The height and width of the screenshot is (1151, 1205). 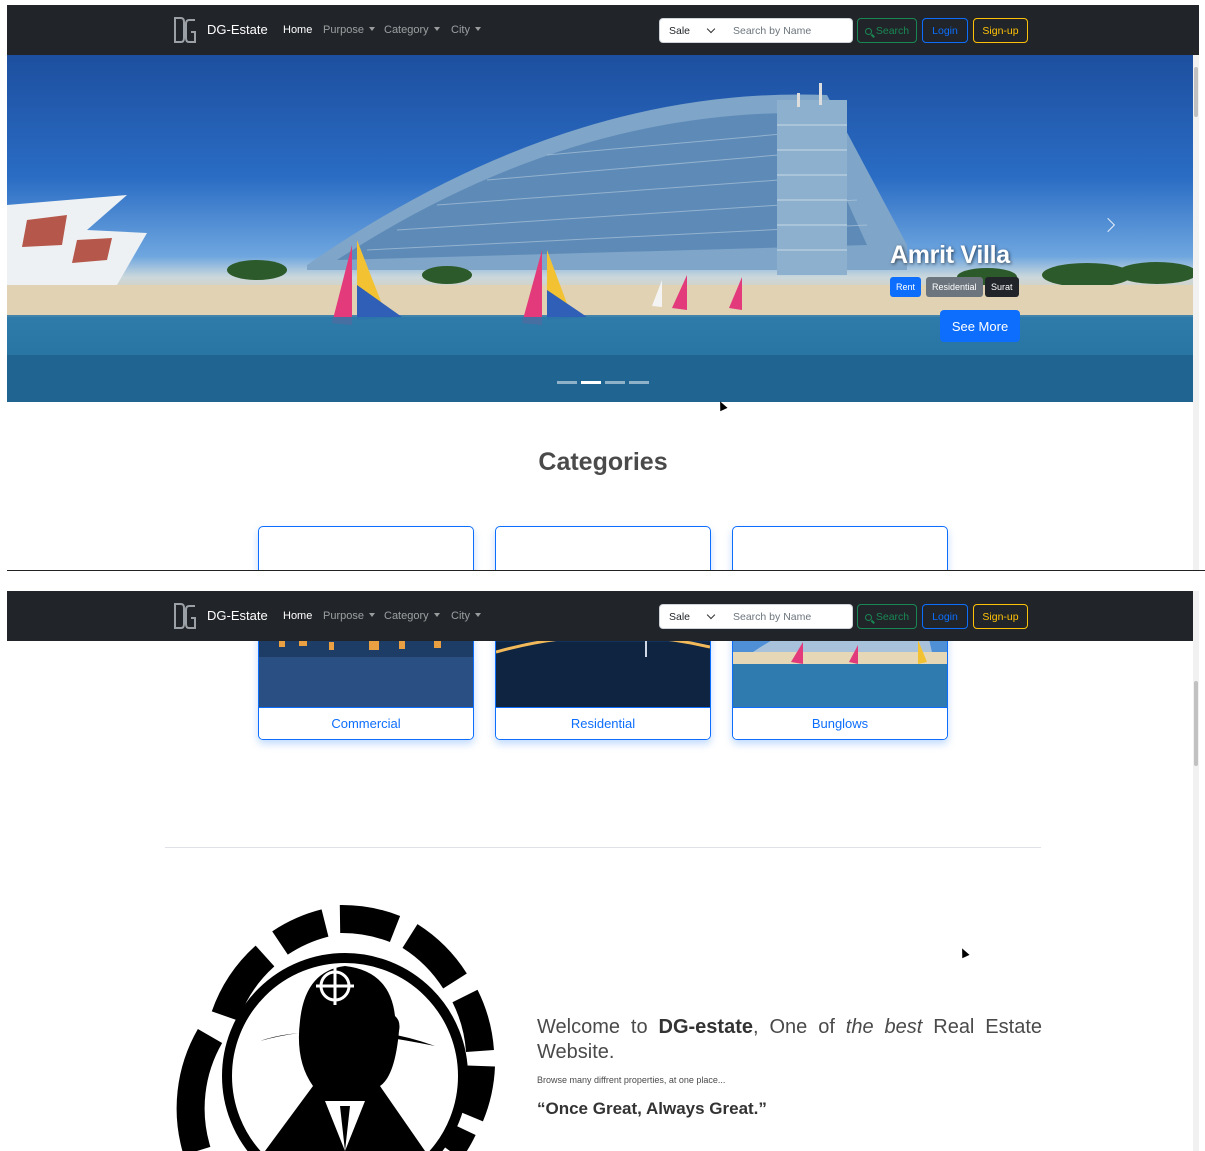 I want to click on welcome-emphasis: the best, so click(x=884, y=1027).